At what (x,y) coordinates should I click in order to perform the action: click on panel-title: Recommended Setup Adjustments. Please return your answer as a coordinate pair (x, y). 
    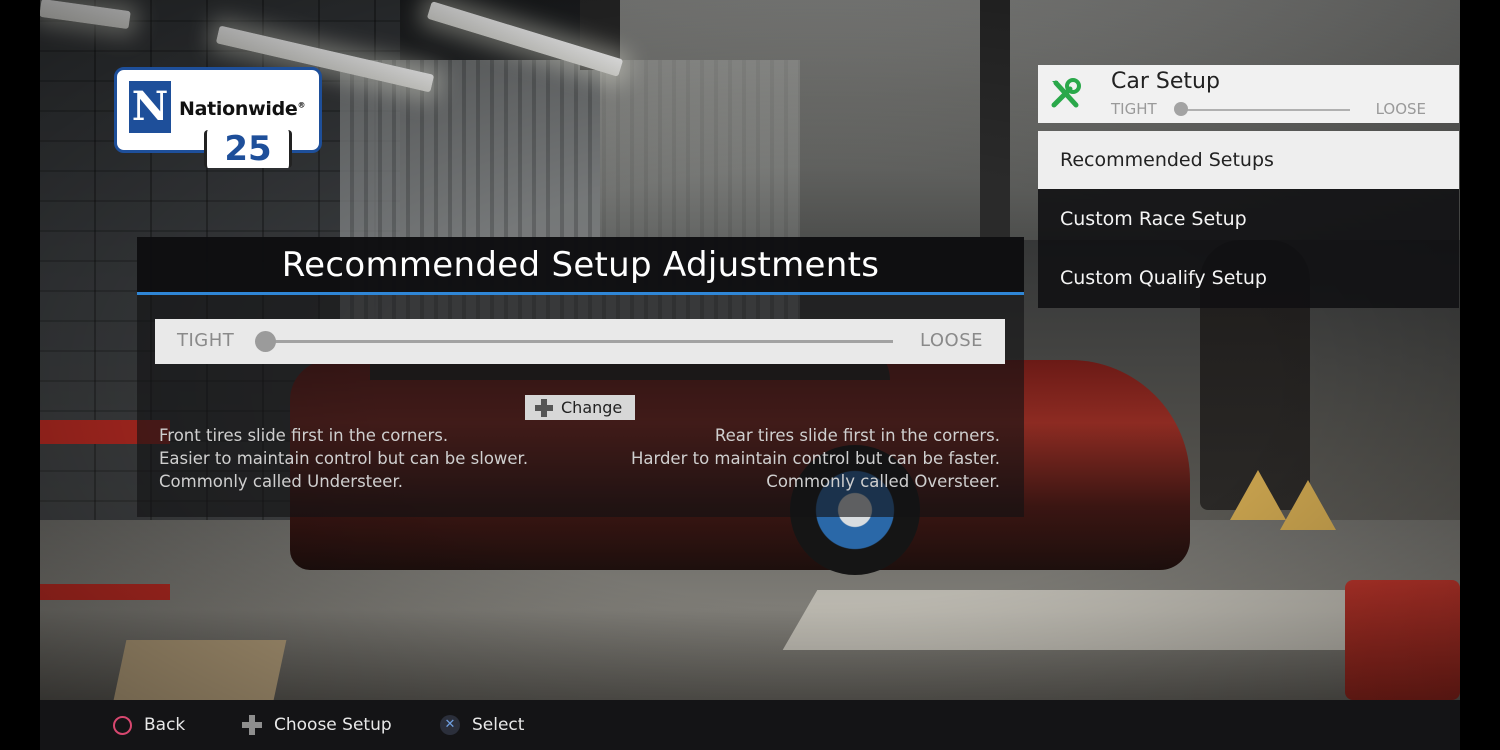
    Looking at the image, I should click on (580, 265).